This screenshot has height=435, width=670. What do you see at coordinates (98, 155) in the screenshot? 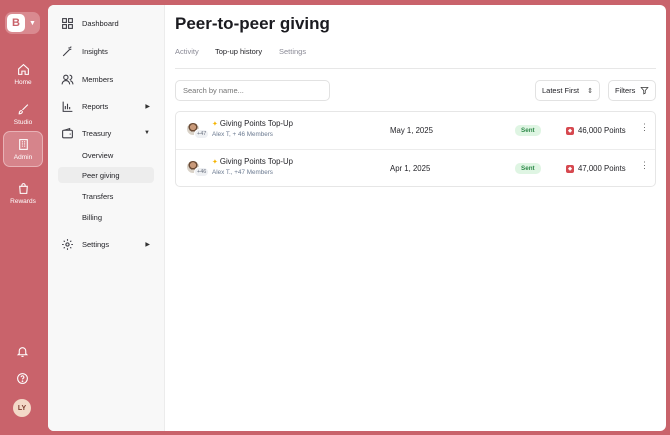
I see `sidebar-subitem-label: Overview` at bounding box center [98, 155].